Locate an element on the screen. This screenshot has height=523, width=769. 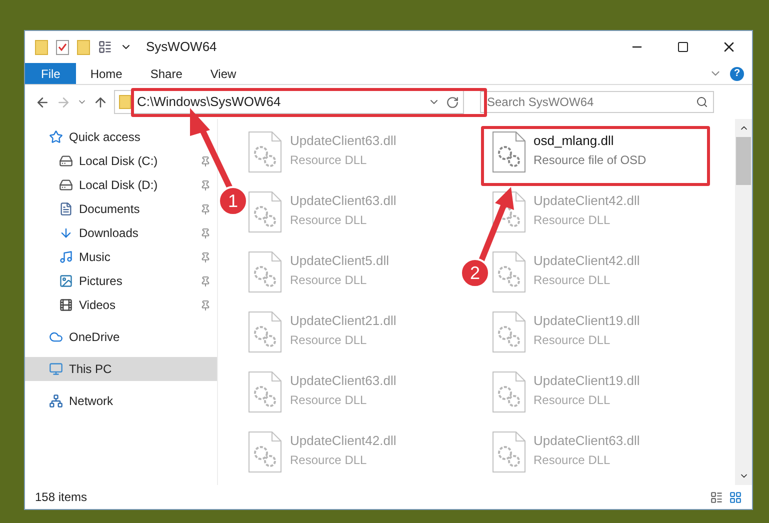
help-icon: ? is located at coordinates (737, 73).